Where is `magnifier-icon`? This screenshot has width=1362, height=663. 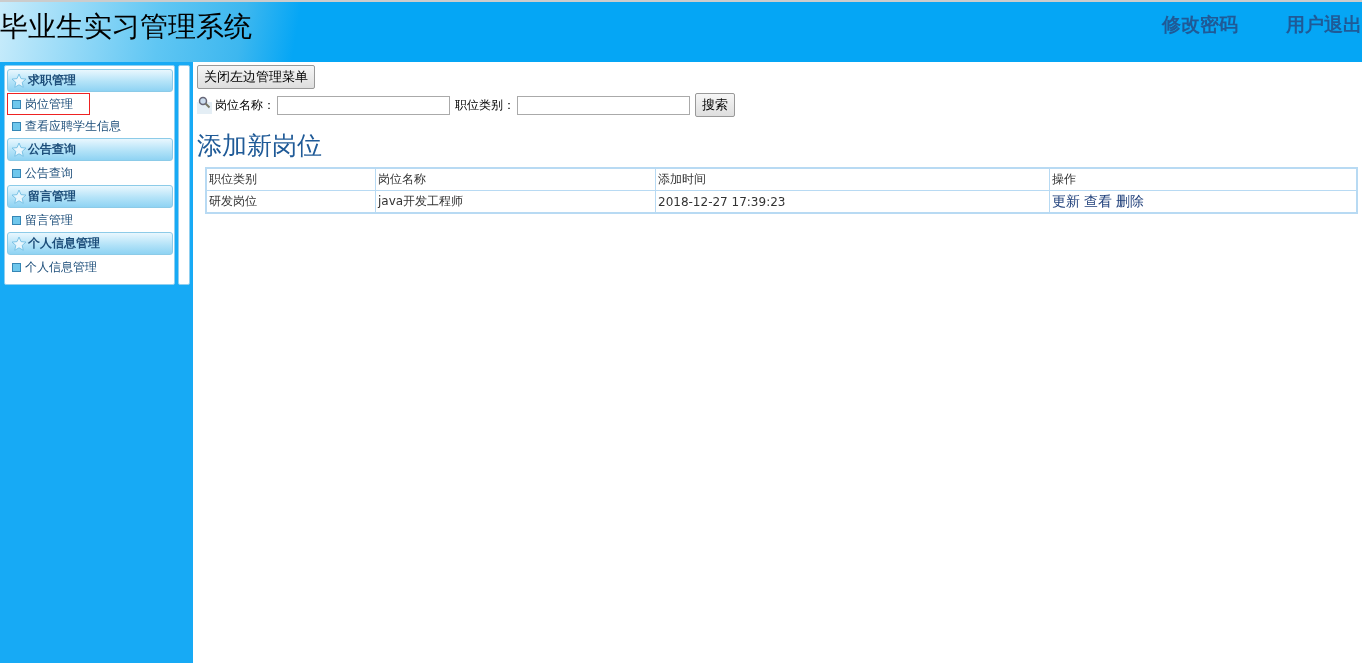 magnifier-icon is located at coordinates (205, 105).